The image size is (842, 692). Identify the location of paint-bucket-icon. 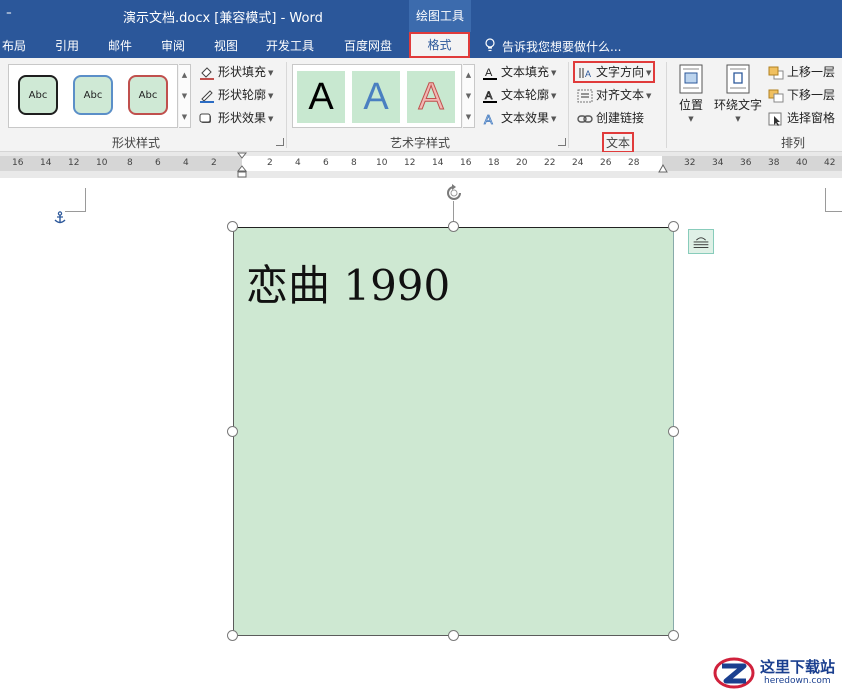
(207, 73).